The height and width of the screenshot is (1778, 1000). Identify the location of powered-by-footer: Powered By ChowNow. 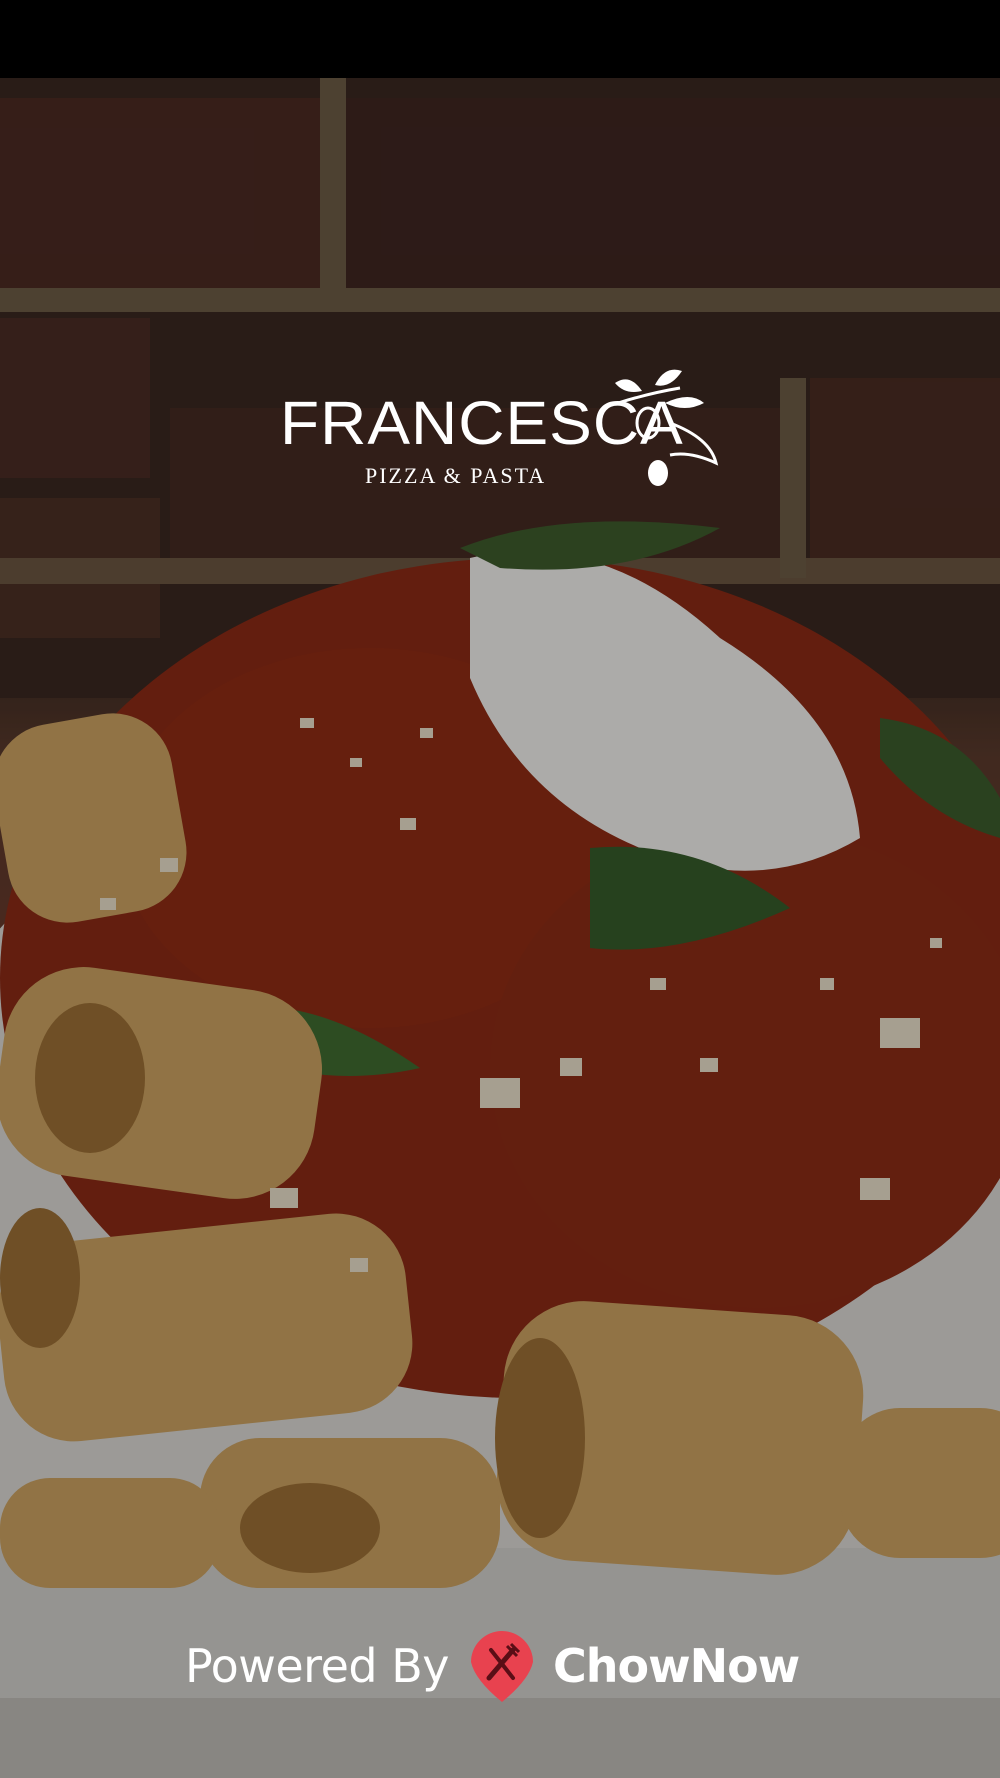
(505, 1666).